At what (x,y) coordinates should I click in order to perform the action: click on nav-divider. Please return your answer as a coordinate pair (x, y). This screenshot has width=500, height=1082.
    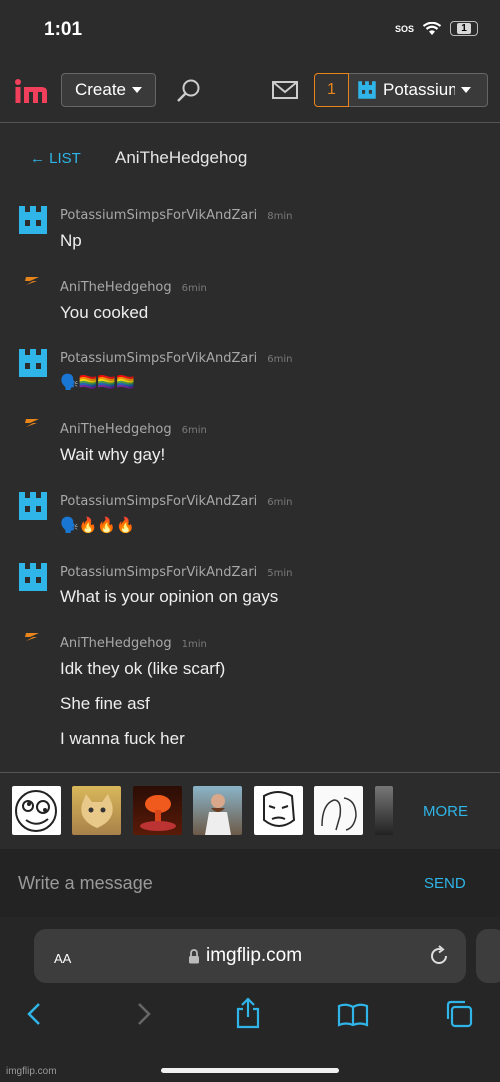
    Looking at the image, I should click on (250, 122).